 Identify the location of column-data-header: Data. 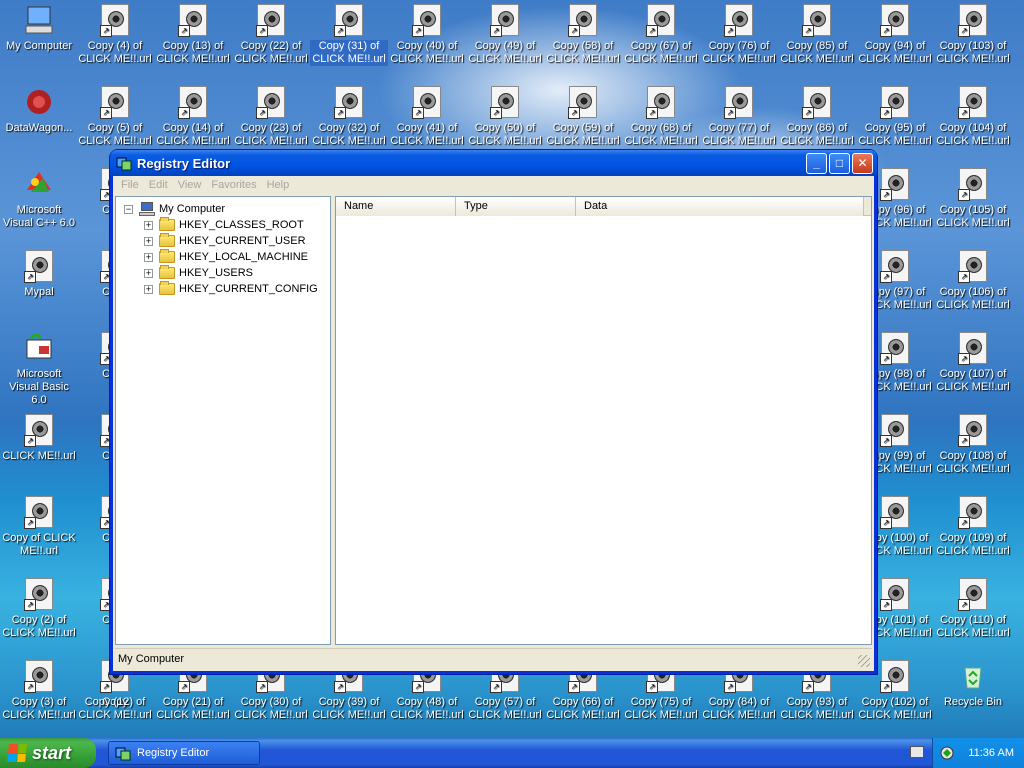
(720, 206).